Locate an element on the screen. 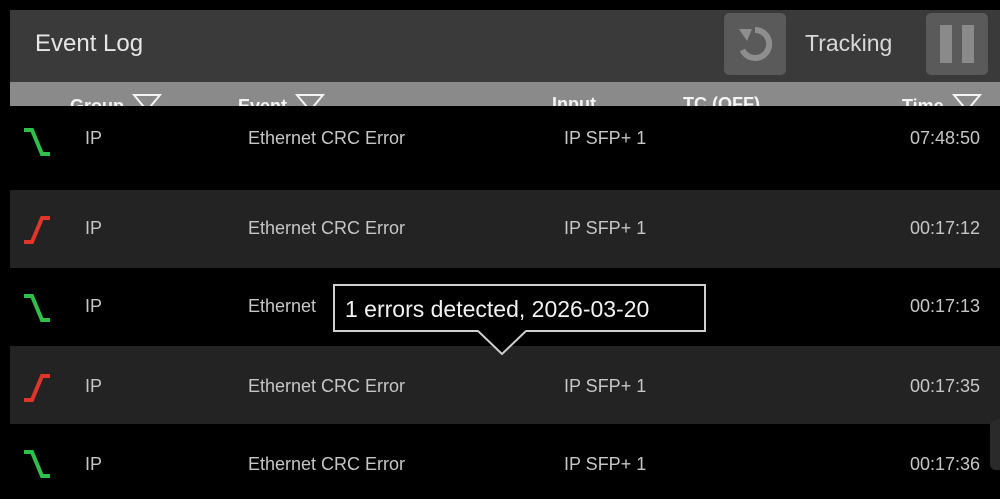  table-row: IP Ethernet CRC Error IP SFP+ 1 07:48:50 is located at coordinates (505, 143).